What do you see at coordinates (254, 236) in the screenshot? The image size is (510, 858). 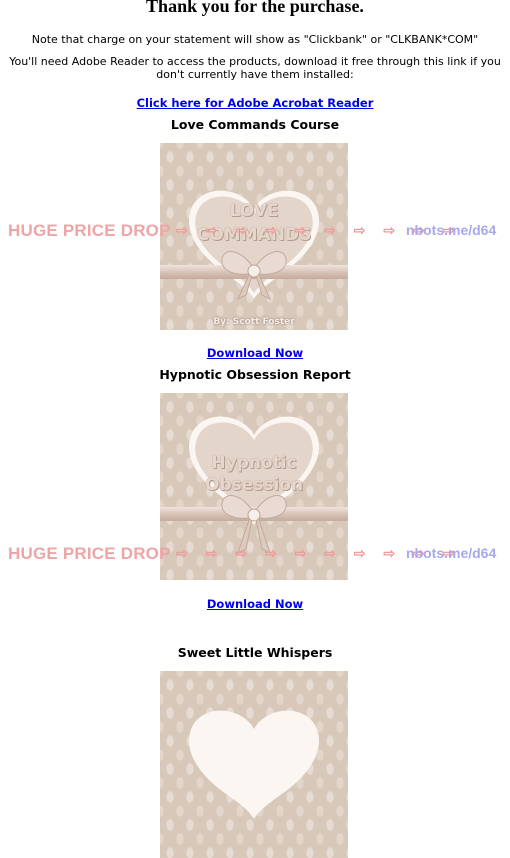 I see `product-cover-love-commands: LOVE COMMANDS By: Scott Foster` at bounding box center [254, 236].